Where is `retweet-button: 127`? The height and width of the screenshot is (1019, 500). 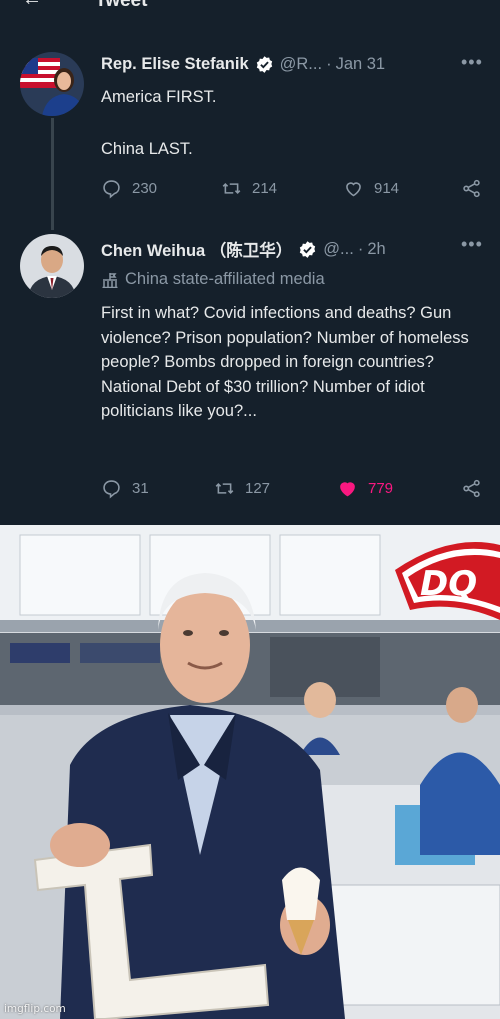
retweet-button: 127 is located at coordinates (242, 488).